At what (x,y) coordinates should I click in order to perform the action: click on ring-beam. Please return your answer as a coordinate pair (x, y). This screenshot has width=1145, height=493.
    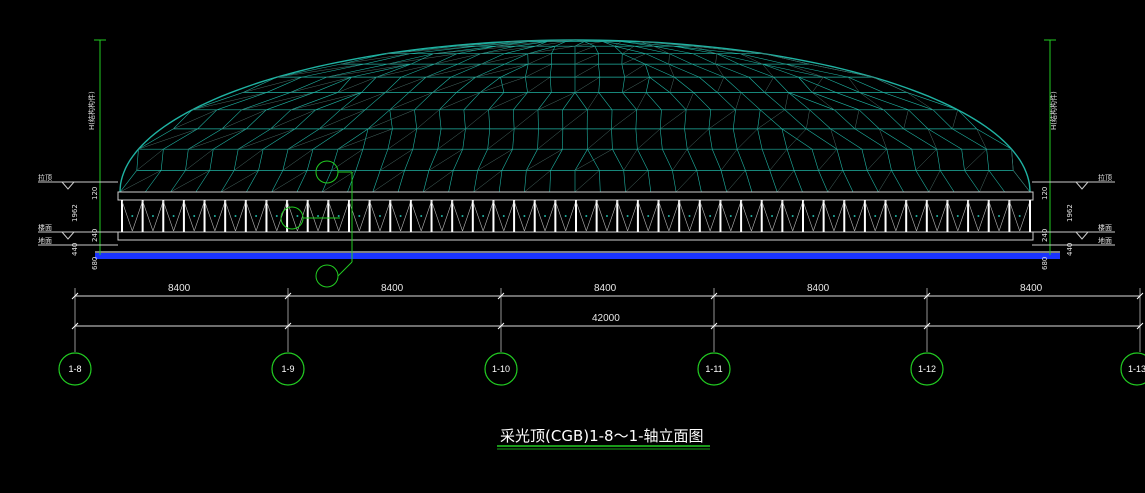
    Looking at the image, I should click on (577, 256).